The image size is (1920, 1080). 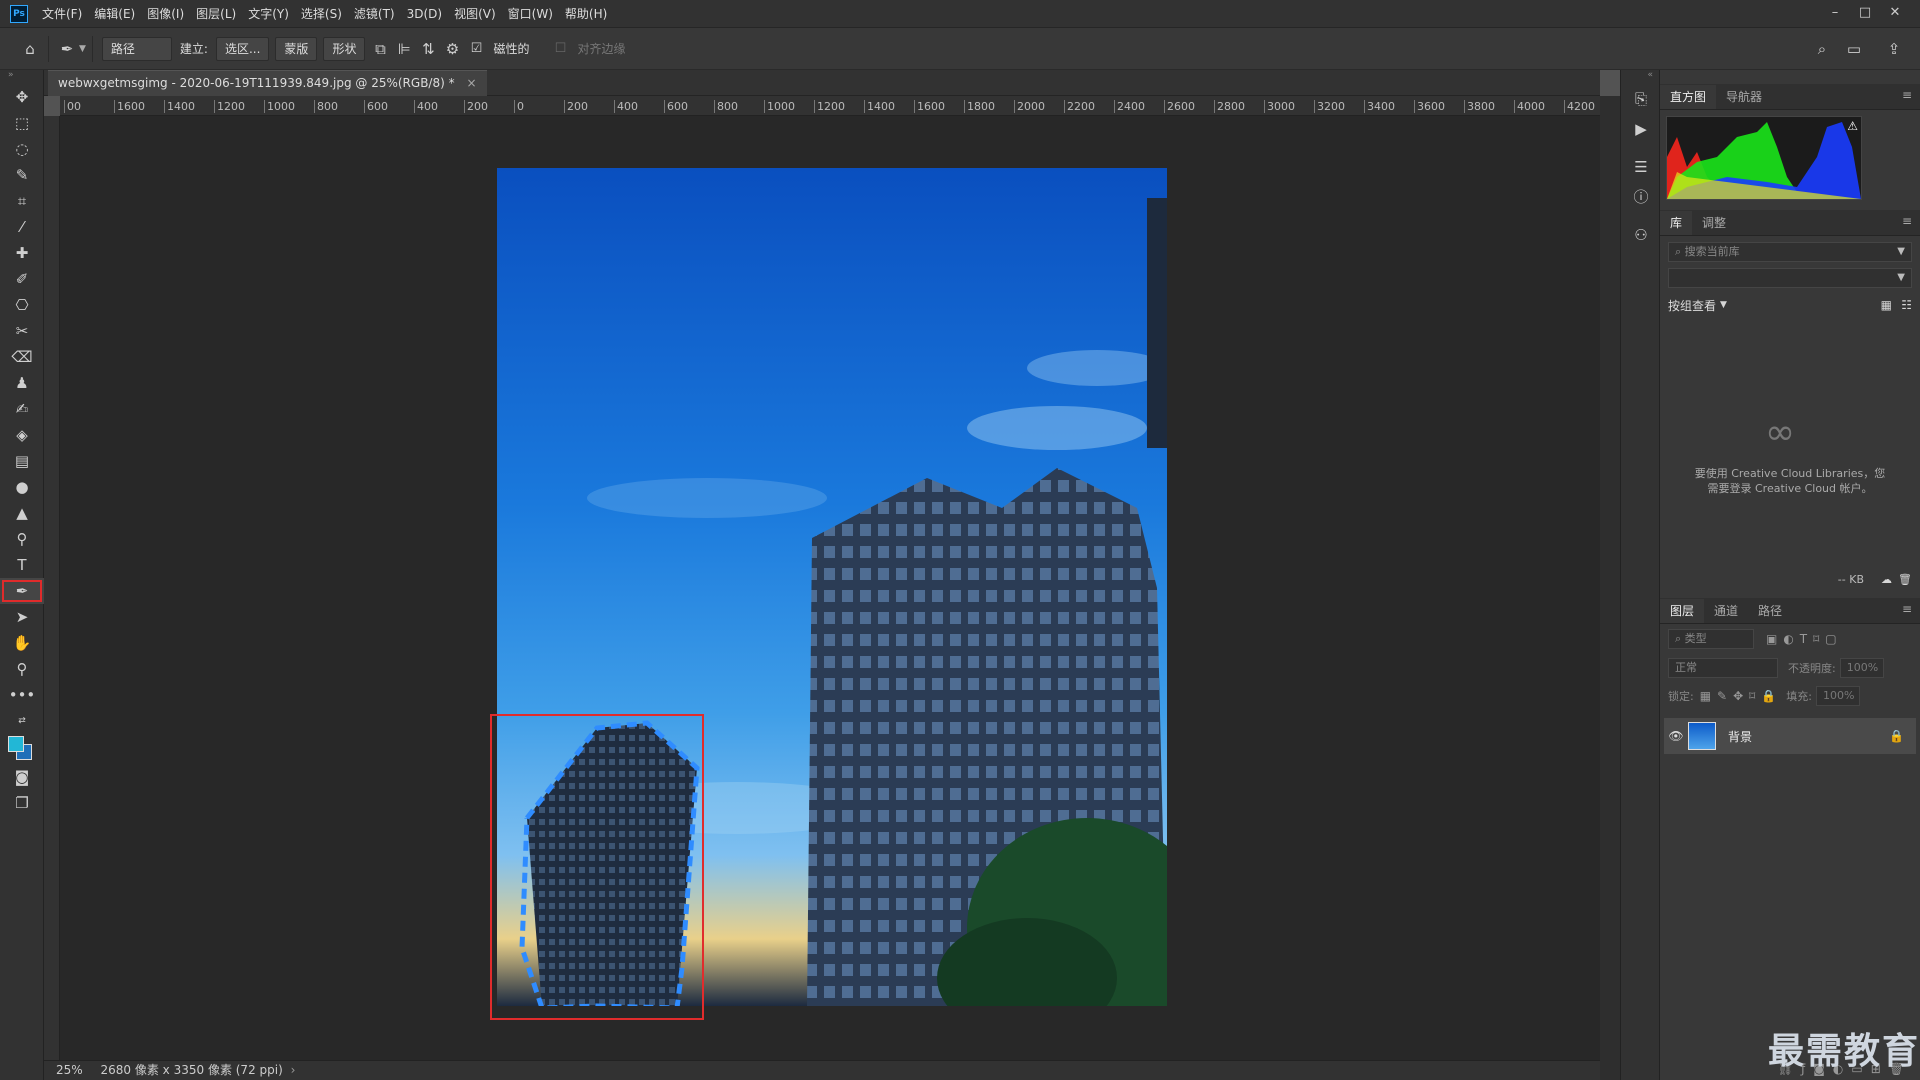 I want to click on eye-visibility-icon: 👁, so click(x=1676, y=736).